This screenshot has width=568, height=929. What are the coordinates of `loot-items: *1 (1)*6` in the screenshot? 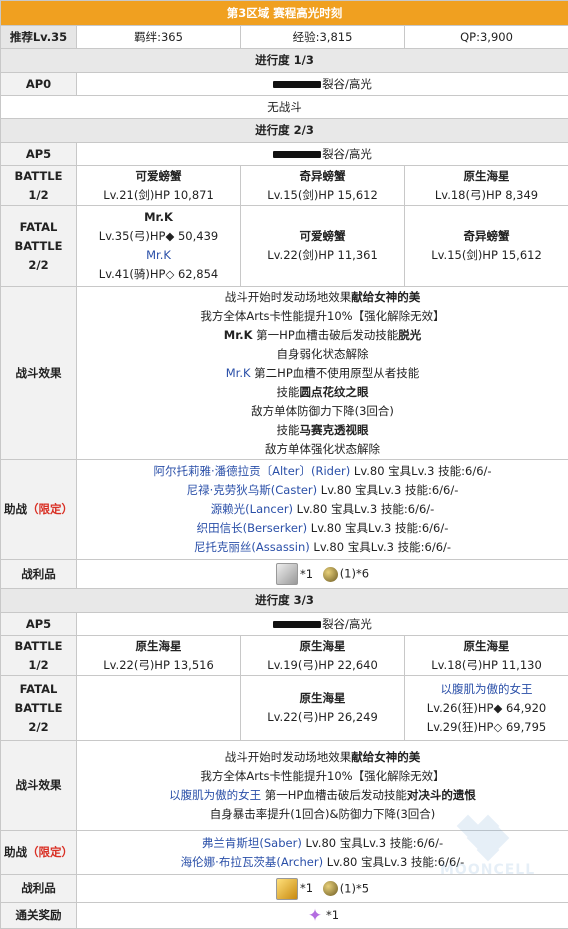 It's located at (321, 574).